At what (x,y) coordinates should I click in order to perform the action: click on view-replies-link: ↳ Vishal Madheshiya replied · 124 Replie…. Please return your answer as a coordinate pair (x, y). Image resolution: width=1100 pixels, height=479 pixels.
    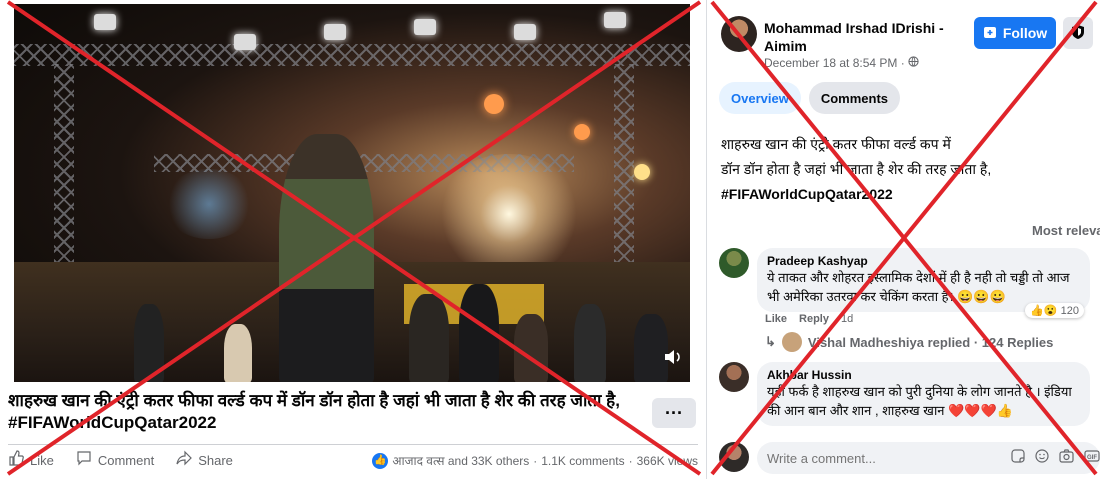
    Looking at the image, I should click on (909, 342).